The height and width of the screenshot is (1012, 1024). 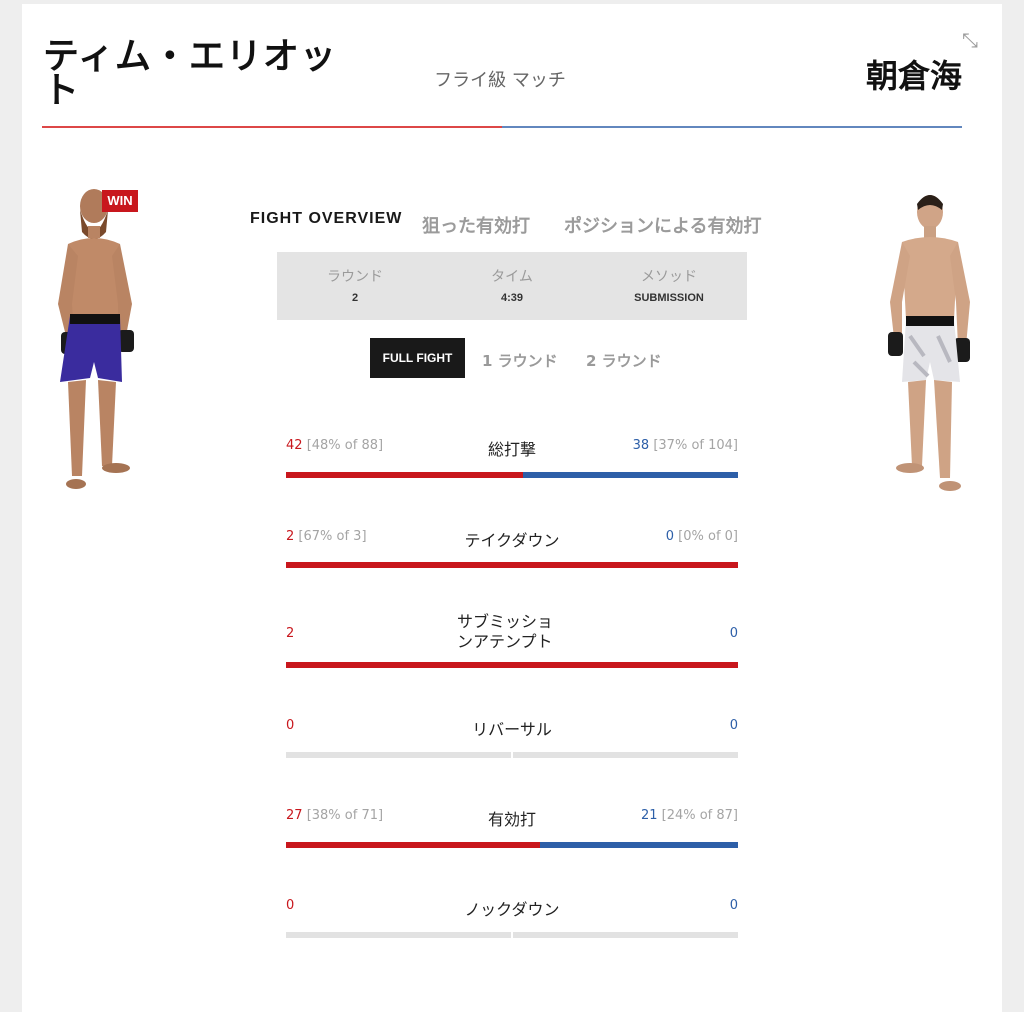 I want to click on blue-stat-percent: [0% of 0], so click(x=708, y=536).